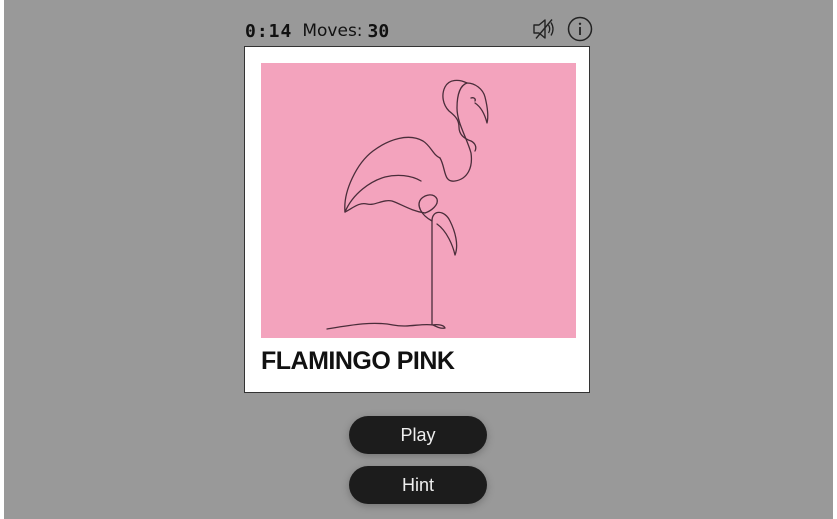  I want to click on info-circle-icon, so click(580, 29).